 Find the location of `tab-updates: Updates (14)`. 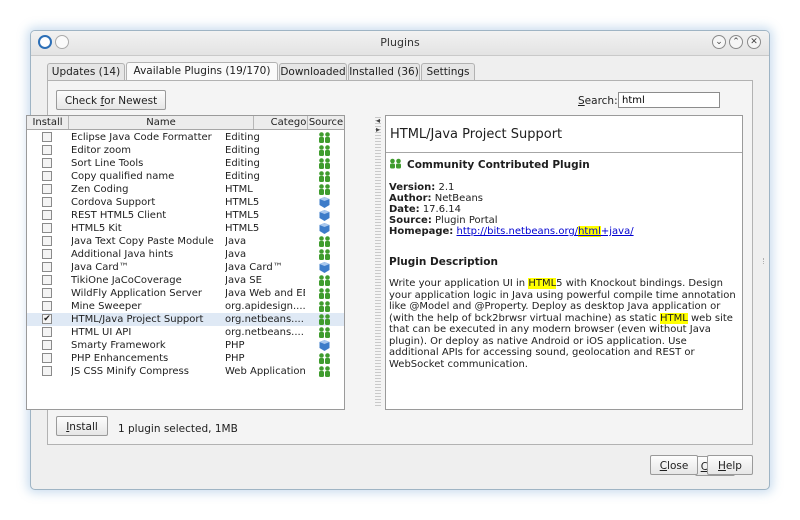

tab-updates: Updates (14) is located at coordinates (86, 71).